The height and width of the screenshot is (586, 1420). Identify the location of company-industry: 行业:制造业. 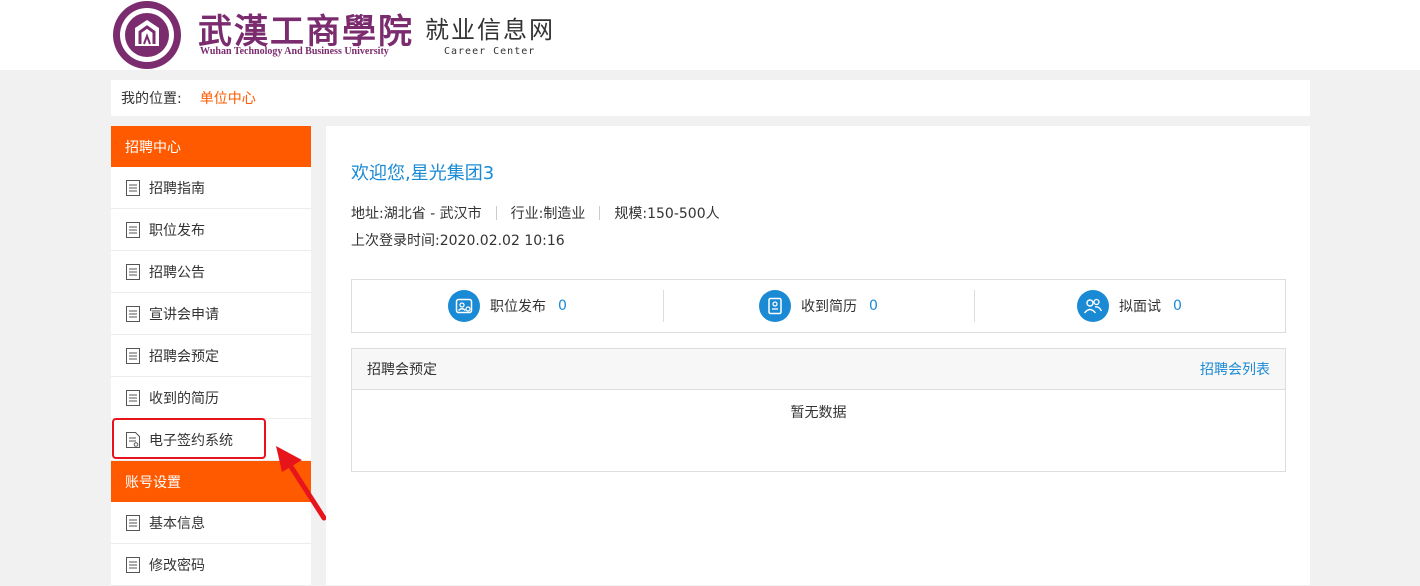
(548, 214).